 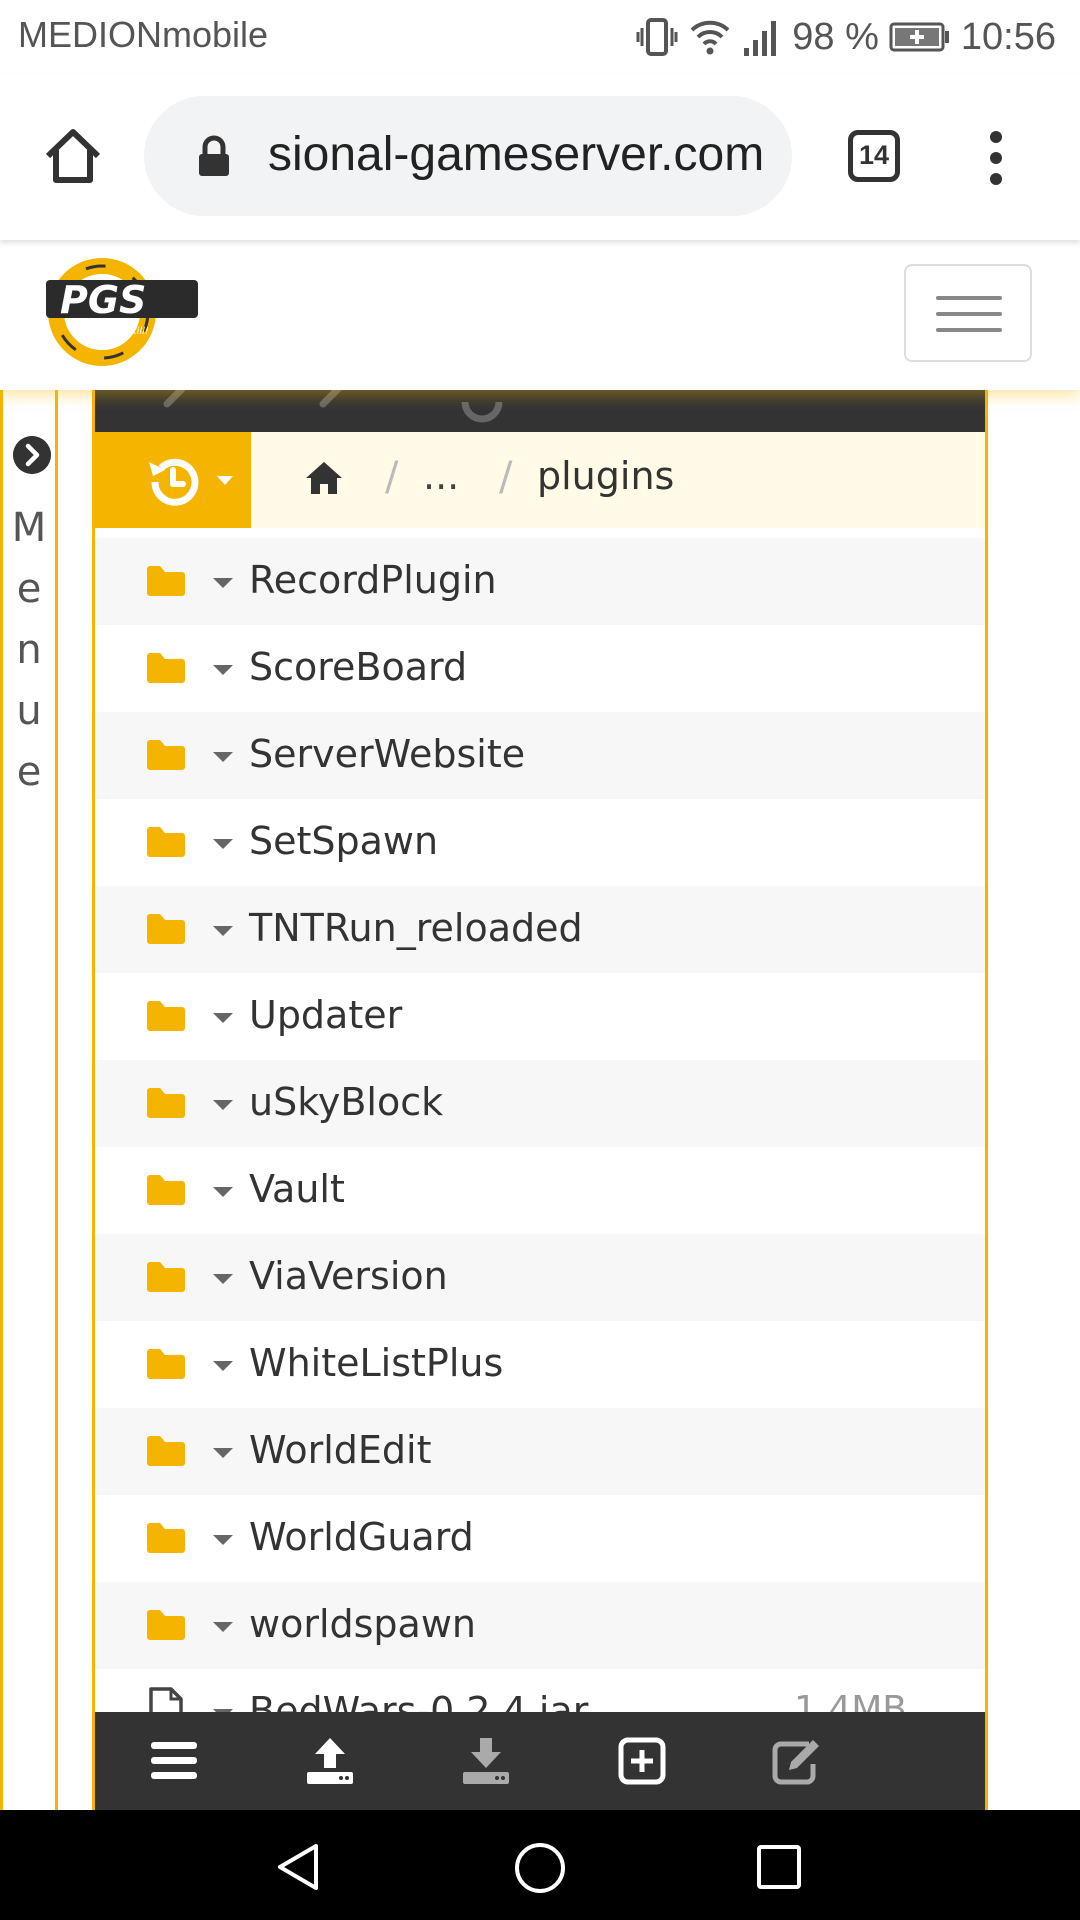 I want to click on file-manager-toolbar, so click(x=540, y=411).